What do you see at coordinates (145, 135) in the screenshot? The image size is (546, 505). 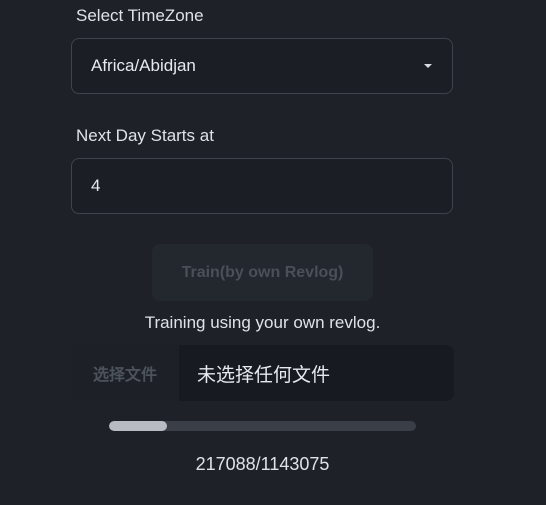 I see `next-day-label: Next Day Starts at` at bounding box center [145, 135].